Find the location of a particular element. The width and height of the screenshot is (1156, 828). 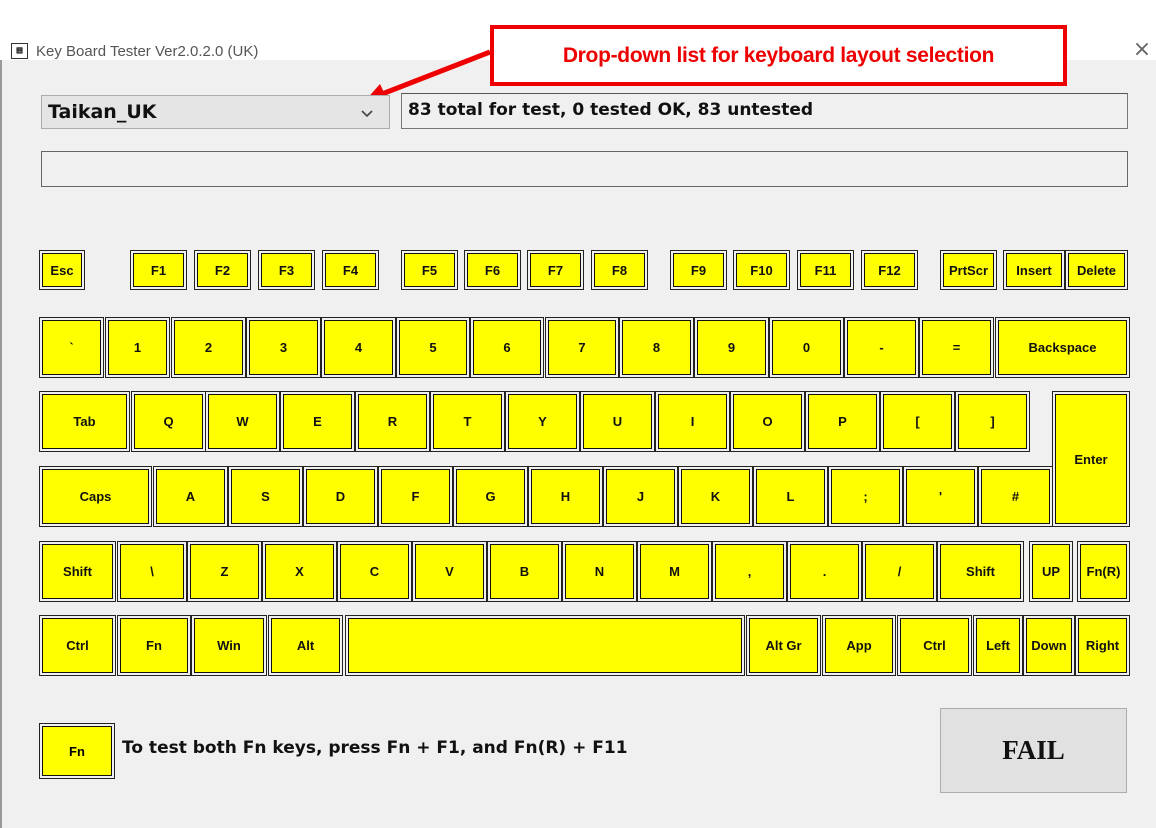

key-h: H is located at coordinates (565, 496).